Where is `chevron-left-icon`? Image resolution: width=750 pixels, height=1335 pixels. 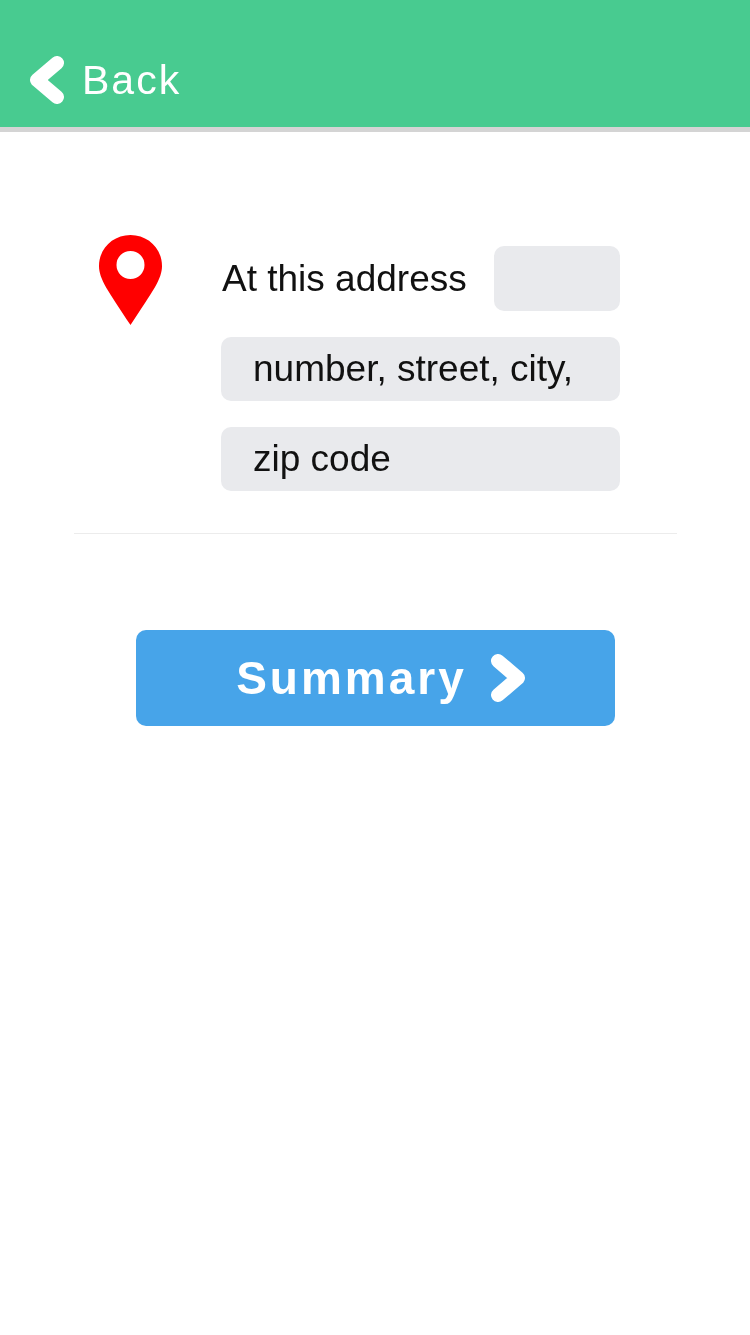
chevron-left-icon is located at coordinates (47, 80).